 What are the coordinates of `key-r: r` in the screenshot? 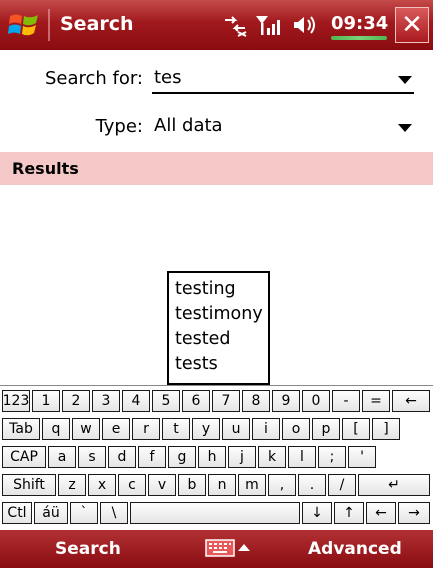 It's located at (146, 429).